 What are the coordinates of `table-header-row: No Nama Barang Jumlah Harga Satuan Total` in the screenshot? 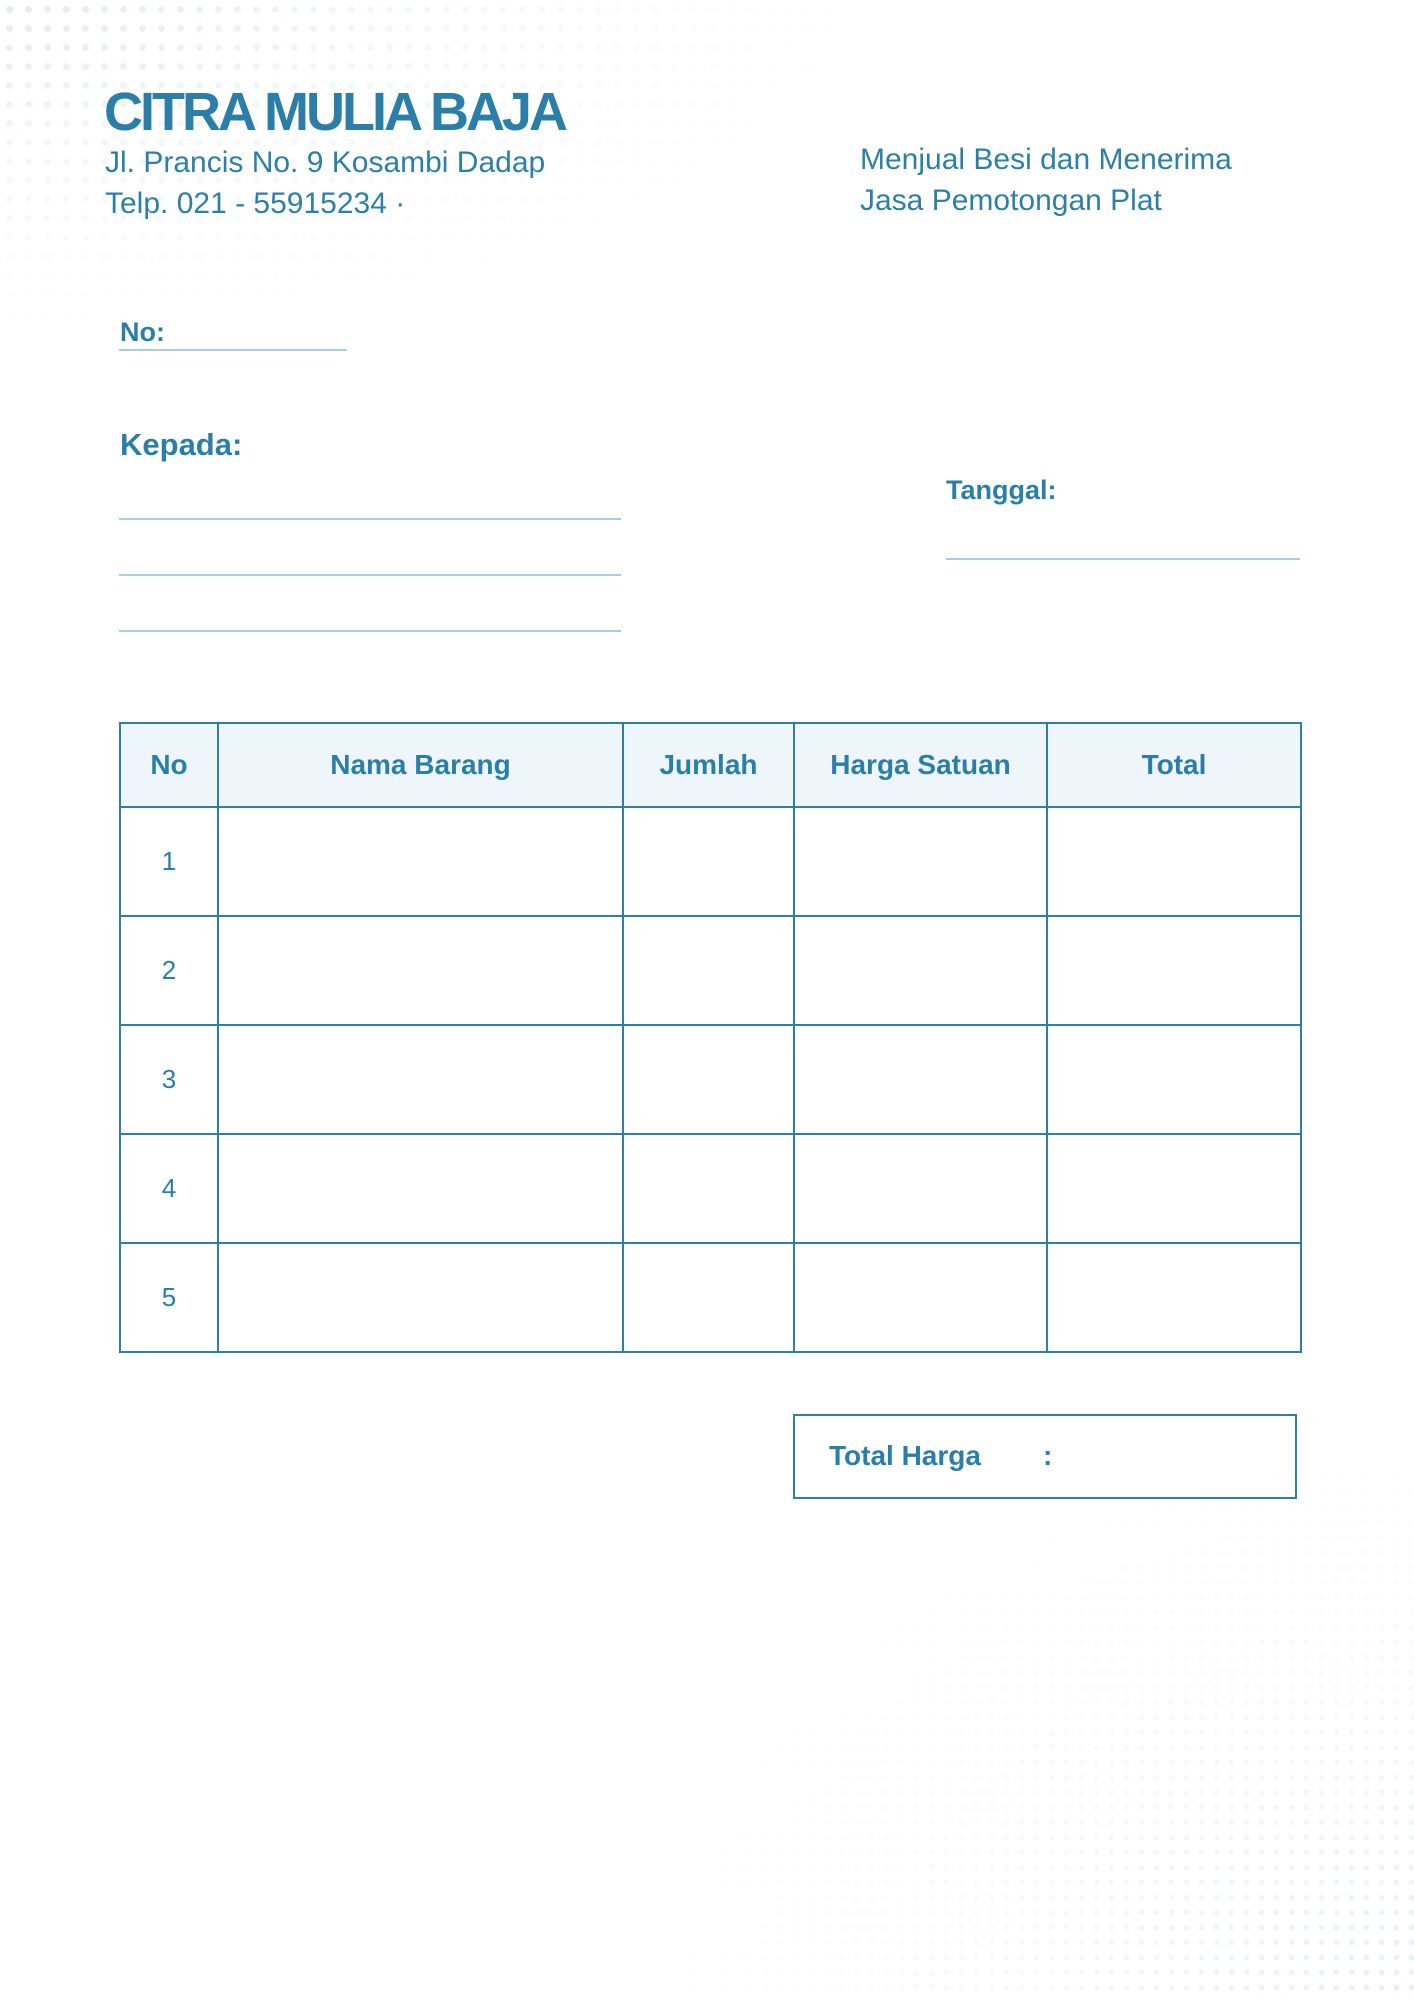 It's located at (710, 765).